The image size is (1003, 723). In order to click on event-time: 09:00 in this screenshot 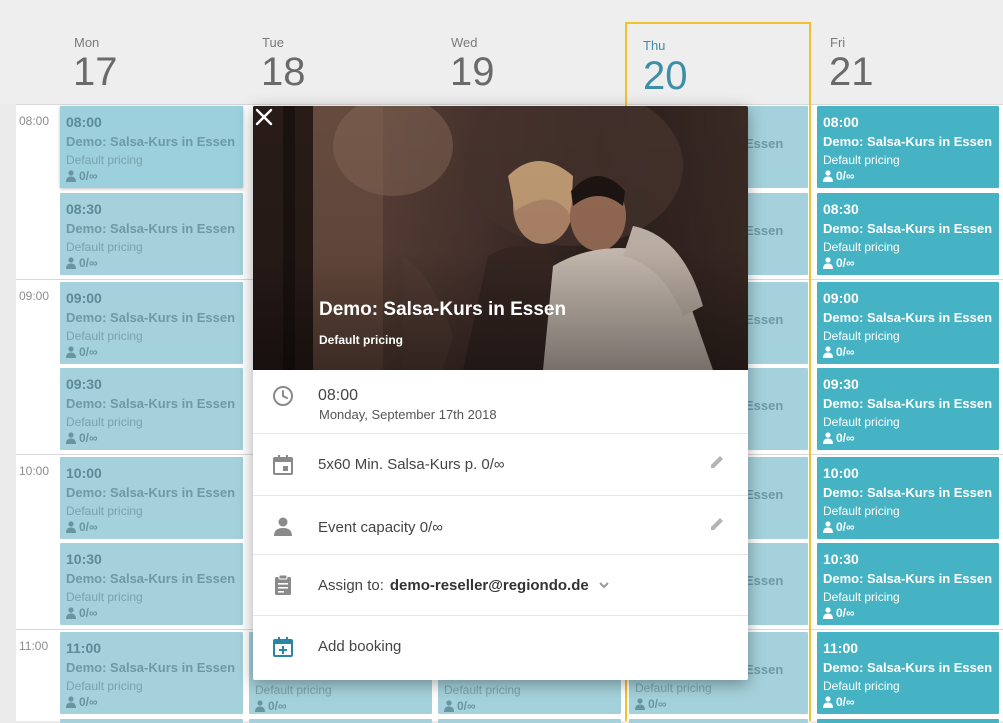, I will do `click(84, 298)`.